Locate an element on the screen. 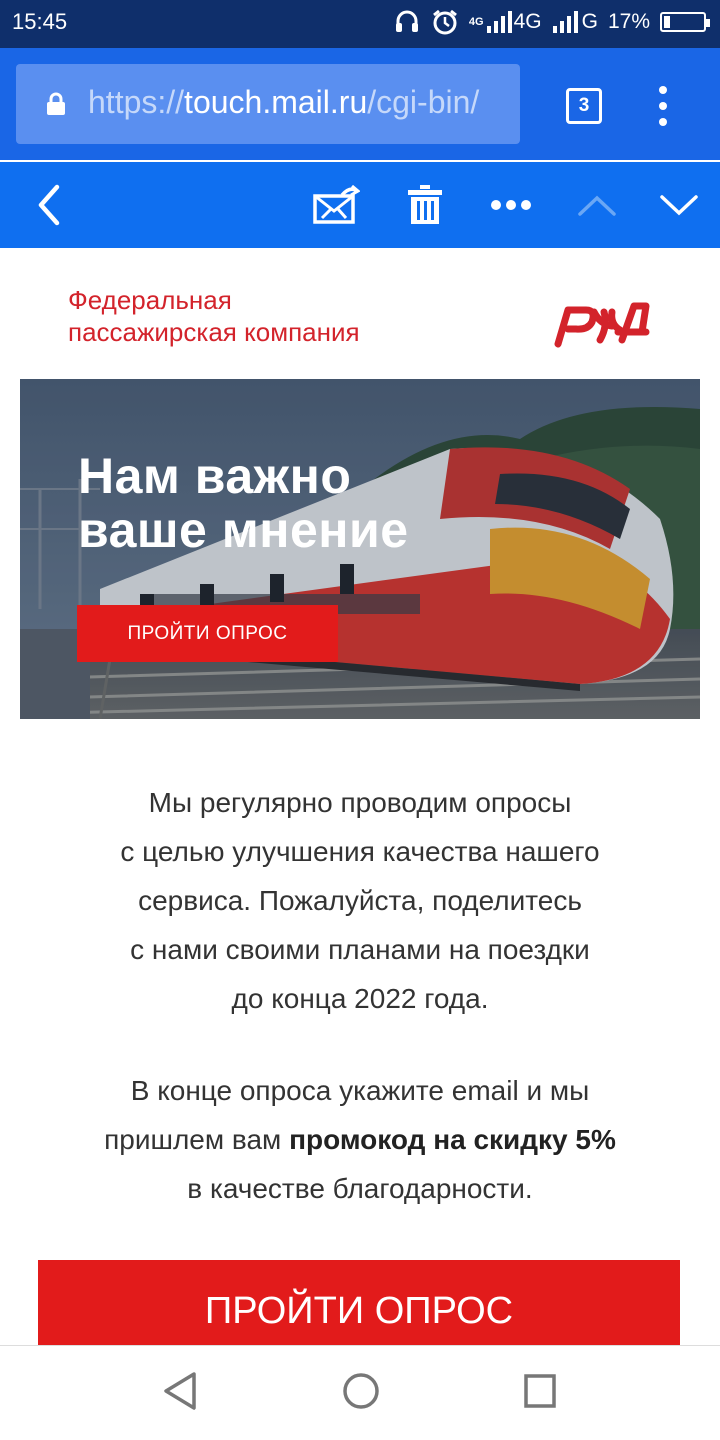 Image resolution: width=720 pixels, height=1440 pixels. url-path: /cgi-bin/ is located at coordinates (423, 102).